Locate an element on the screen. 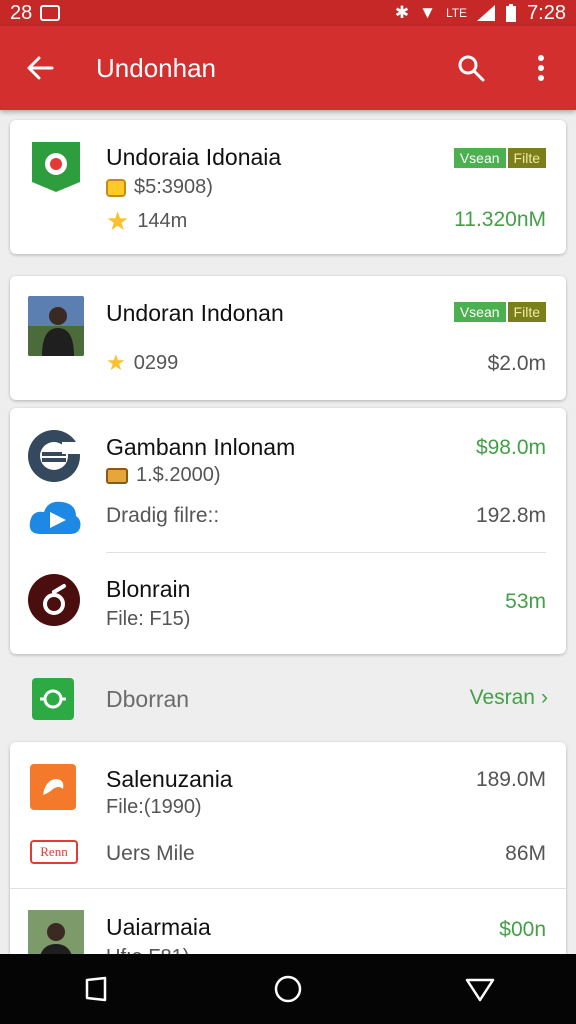 Image resolution: width=576 pixels, height=1024 pixels. home-circle-icon is located at coordinates (288, 989).